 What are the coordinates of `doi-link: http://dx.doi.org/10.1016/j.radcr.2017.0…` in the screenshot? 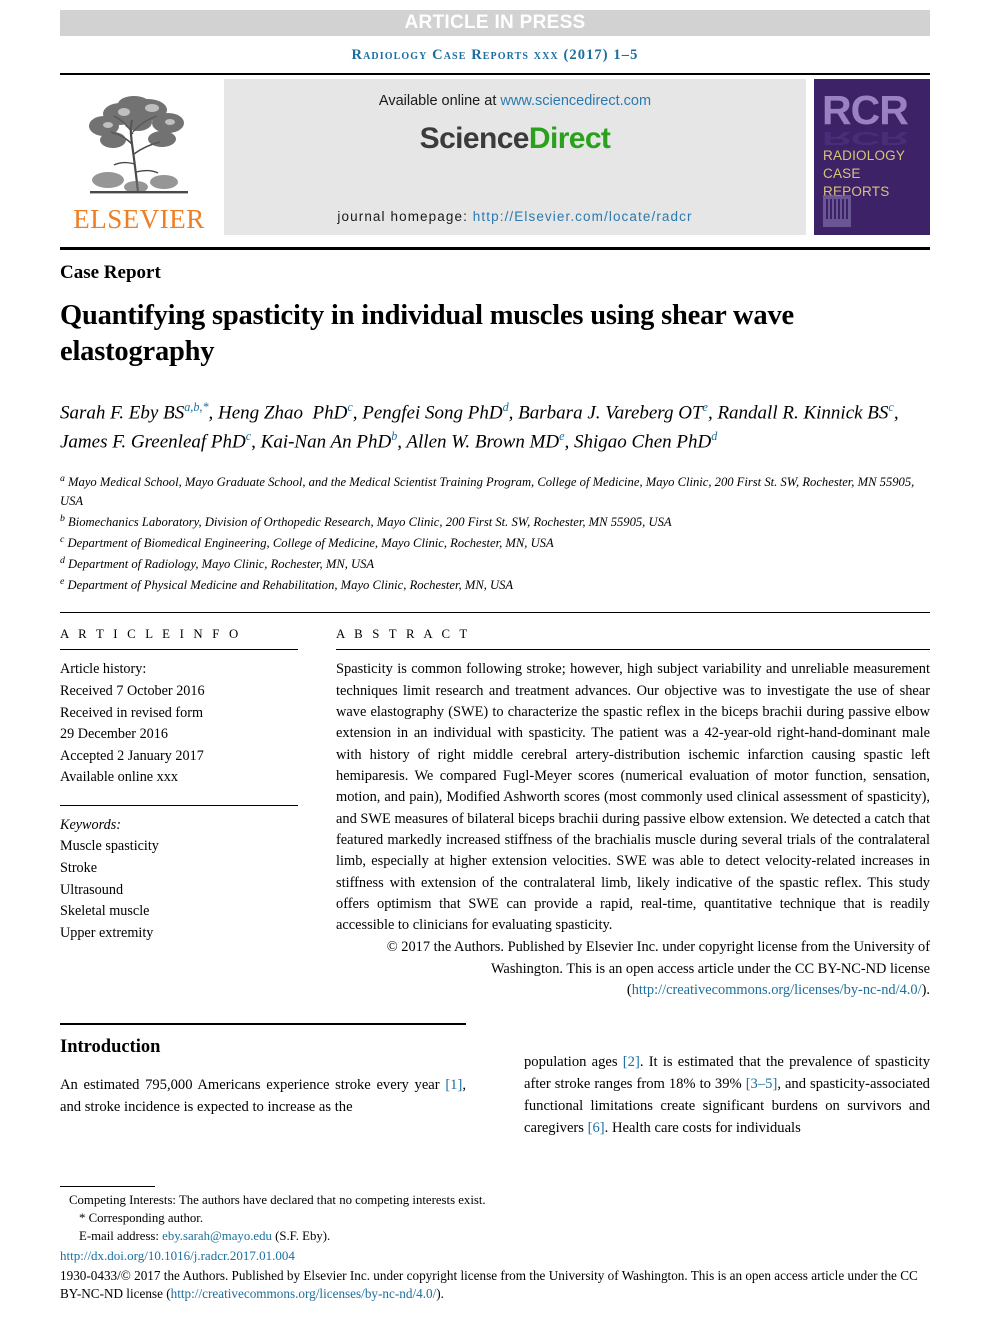 It's located at (495, 1256).